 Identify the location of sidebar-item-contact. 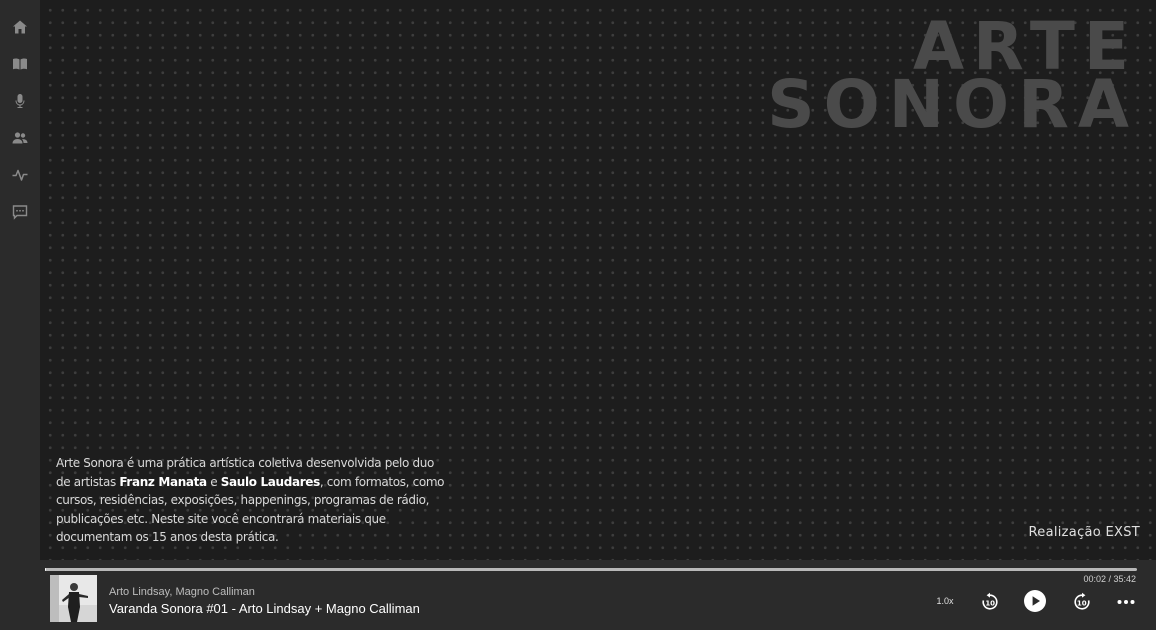
(20, 212).